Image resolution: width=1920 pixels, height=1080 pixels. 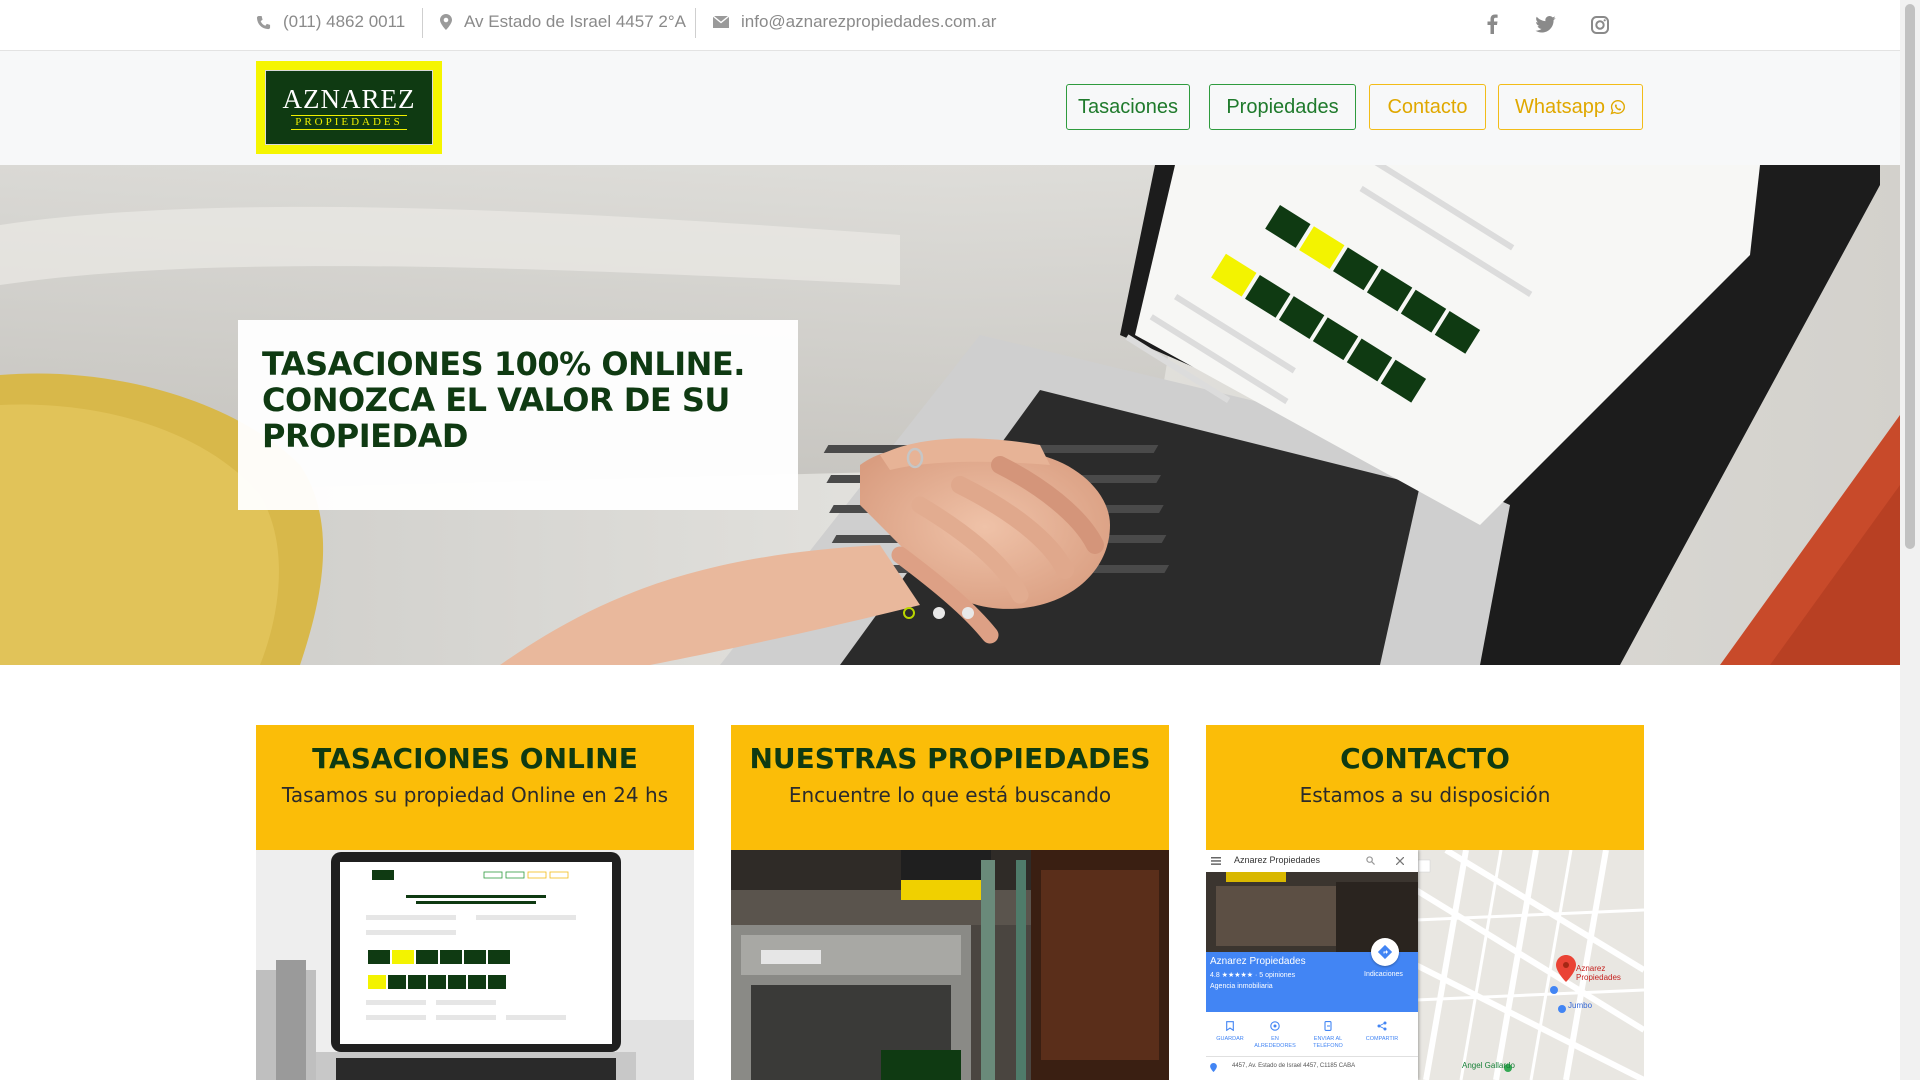 What do you see at coordinates (950, 758) in the screenshot?
I see `card-title: NUESTRAS PROPIEDADES` at bounding box center [950, 758].